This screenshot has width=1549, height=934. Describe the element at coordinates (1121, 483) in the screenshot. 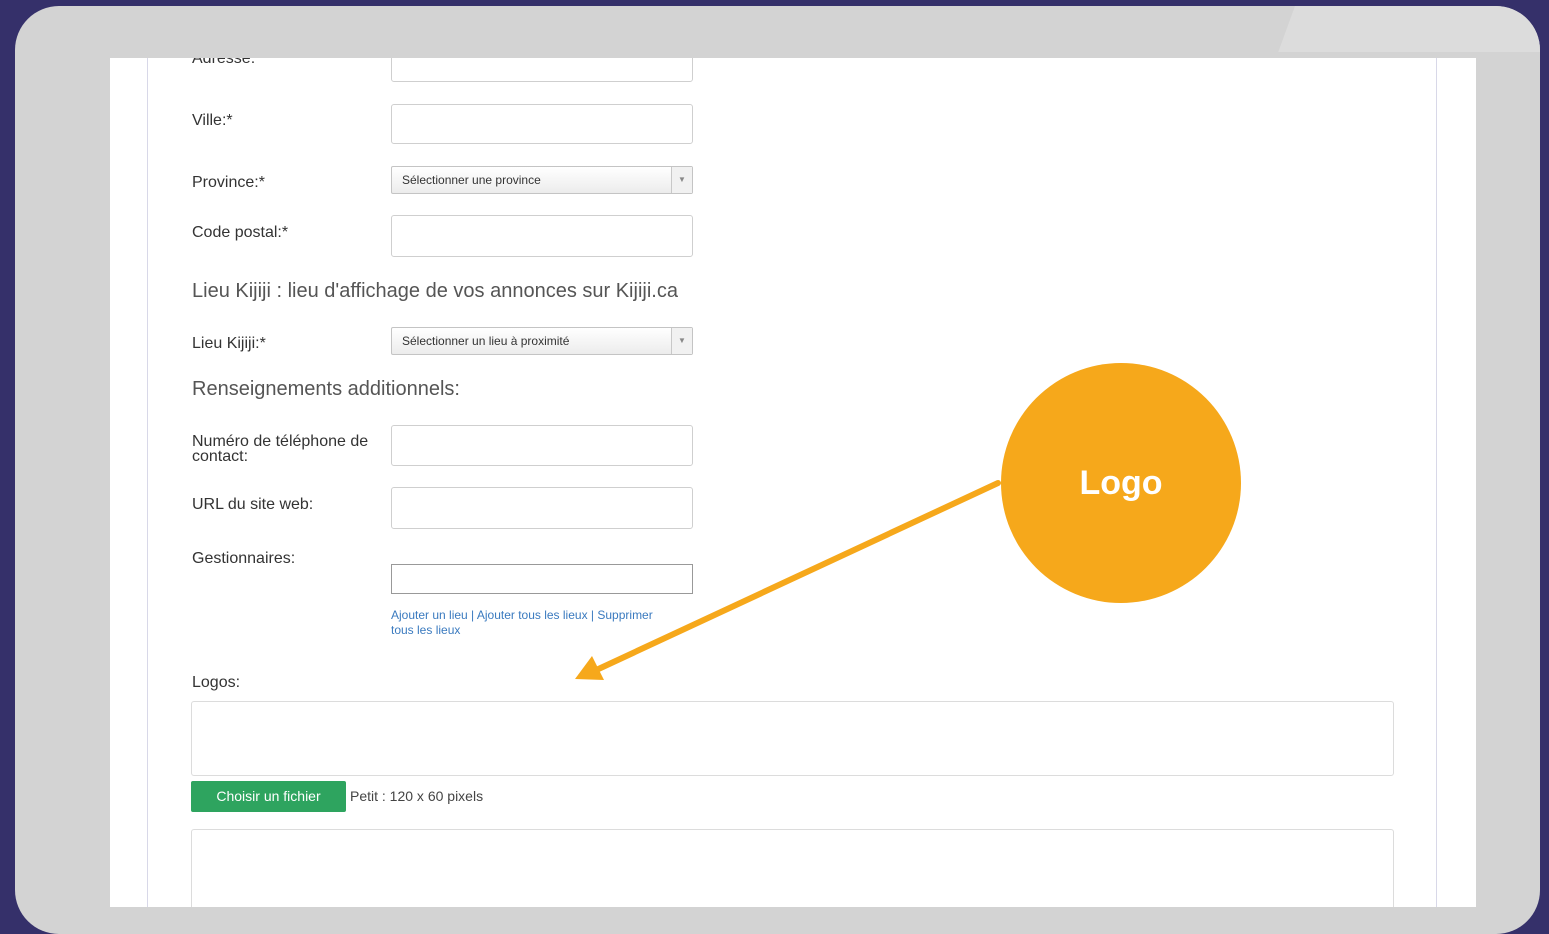

I see `logo-annotation-badge: Logo` at that location.